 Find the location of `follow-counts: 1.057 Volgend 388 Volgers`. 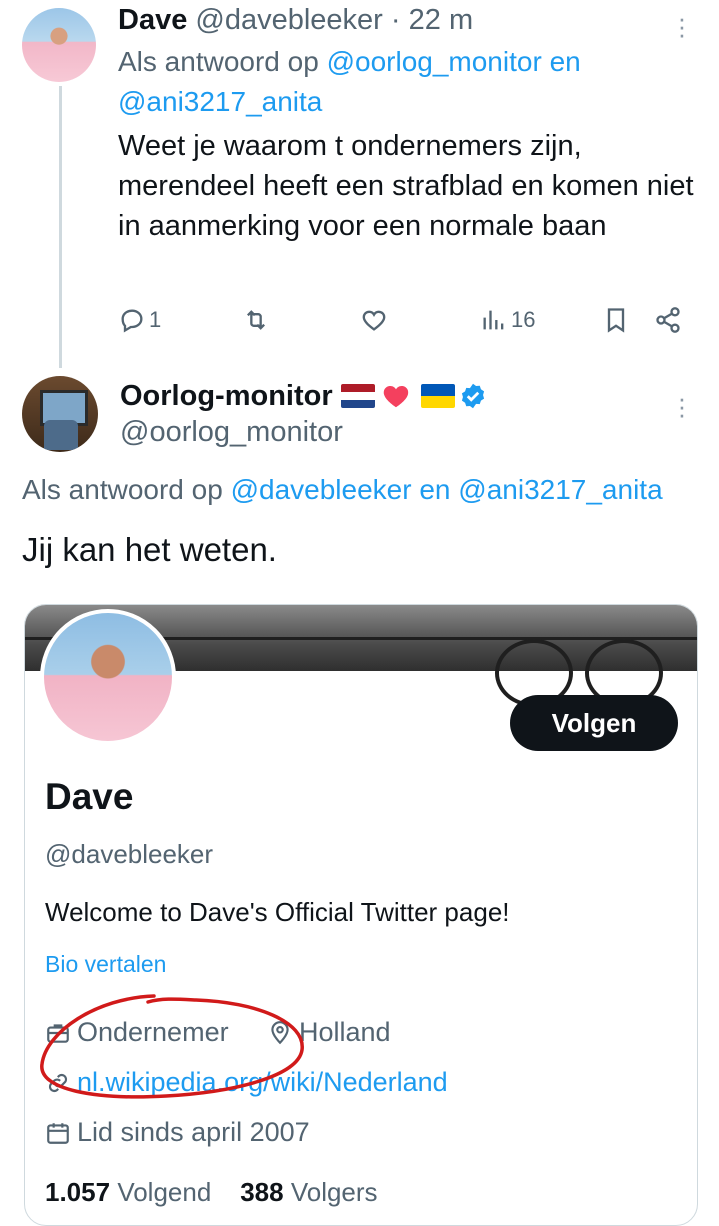

follow-counts: 1.057 Volgend 388 Volgers is located at coordinates (211, 1192).